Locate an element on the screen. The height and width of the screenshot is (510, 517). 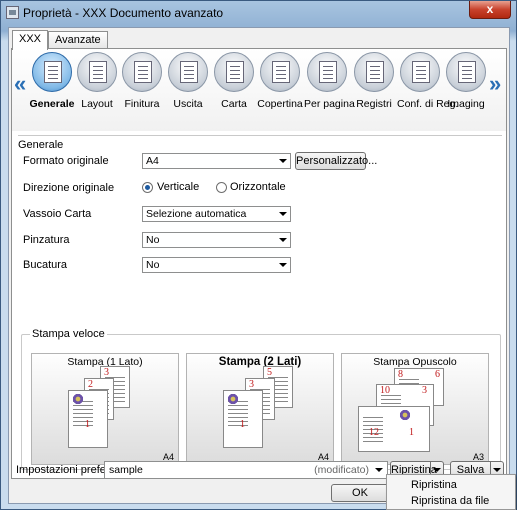
toolbar-item-general: Generale is located at coordinates (52, 81).